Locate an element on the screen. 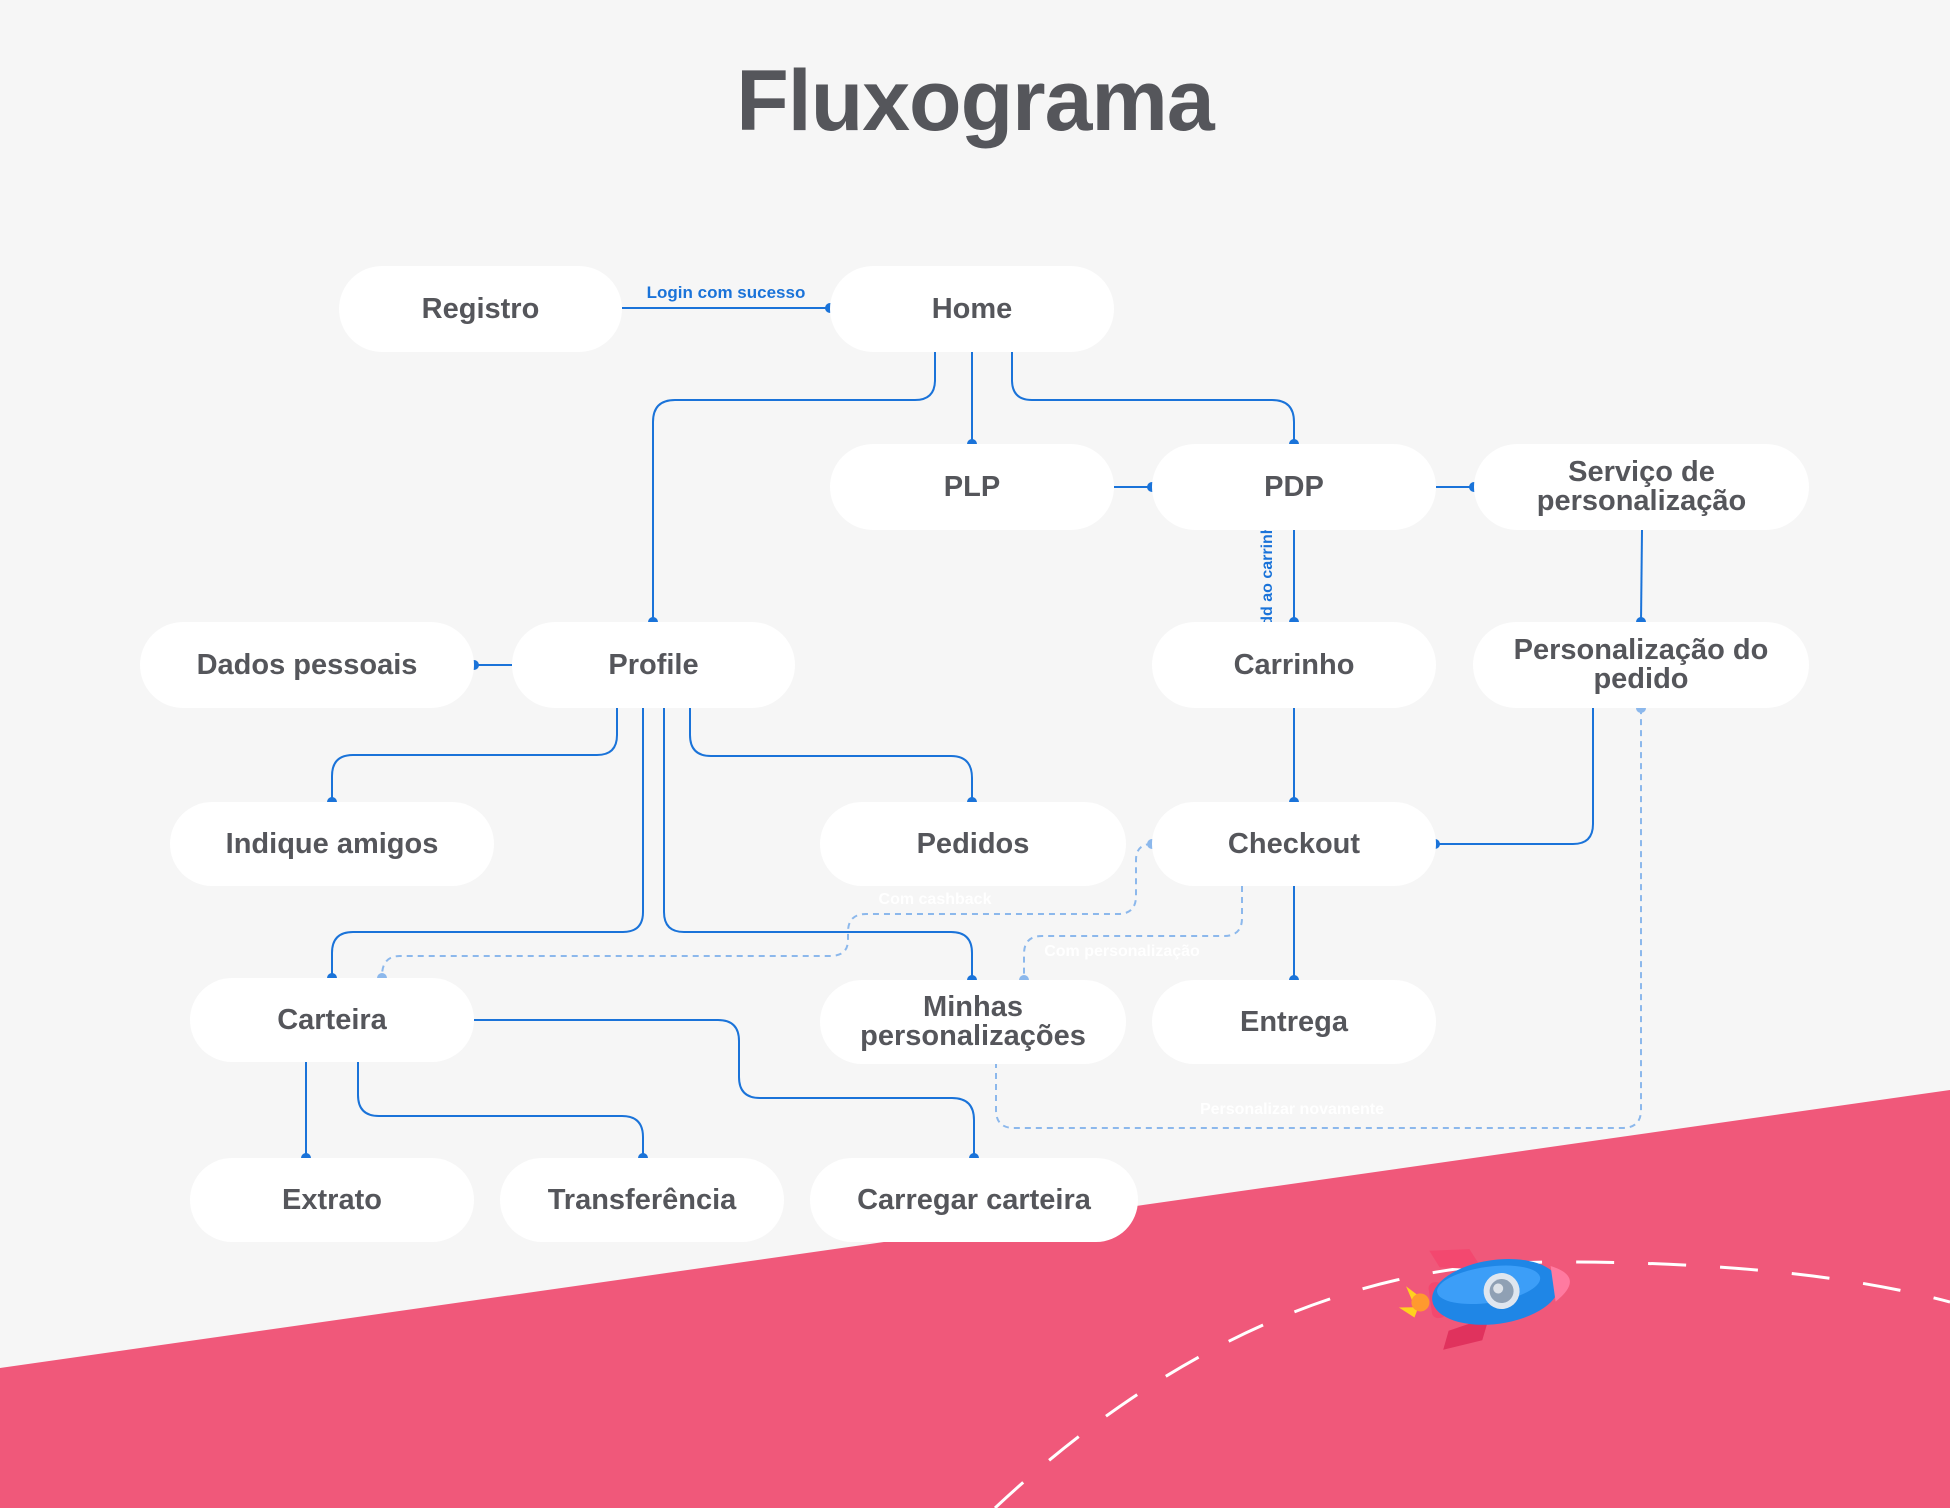 Image resolution: width=1950 pixels, height=1508 pixels. node-extrato: Extrato is located at coordinates (332, 1200).